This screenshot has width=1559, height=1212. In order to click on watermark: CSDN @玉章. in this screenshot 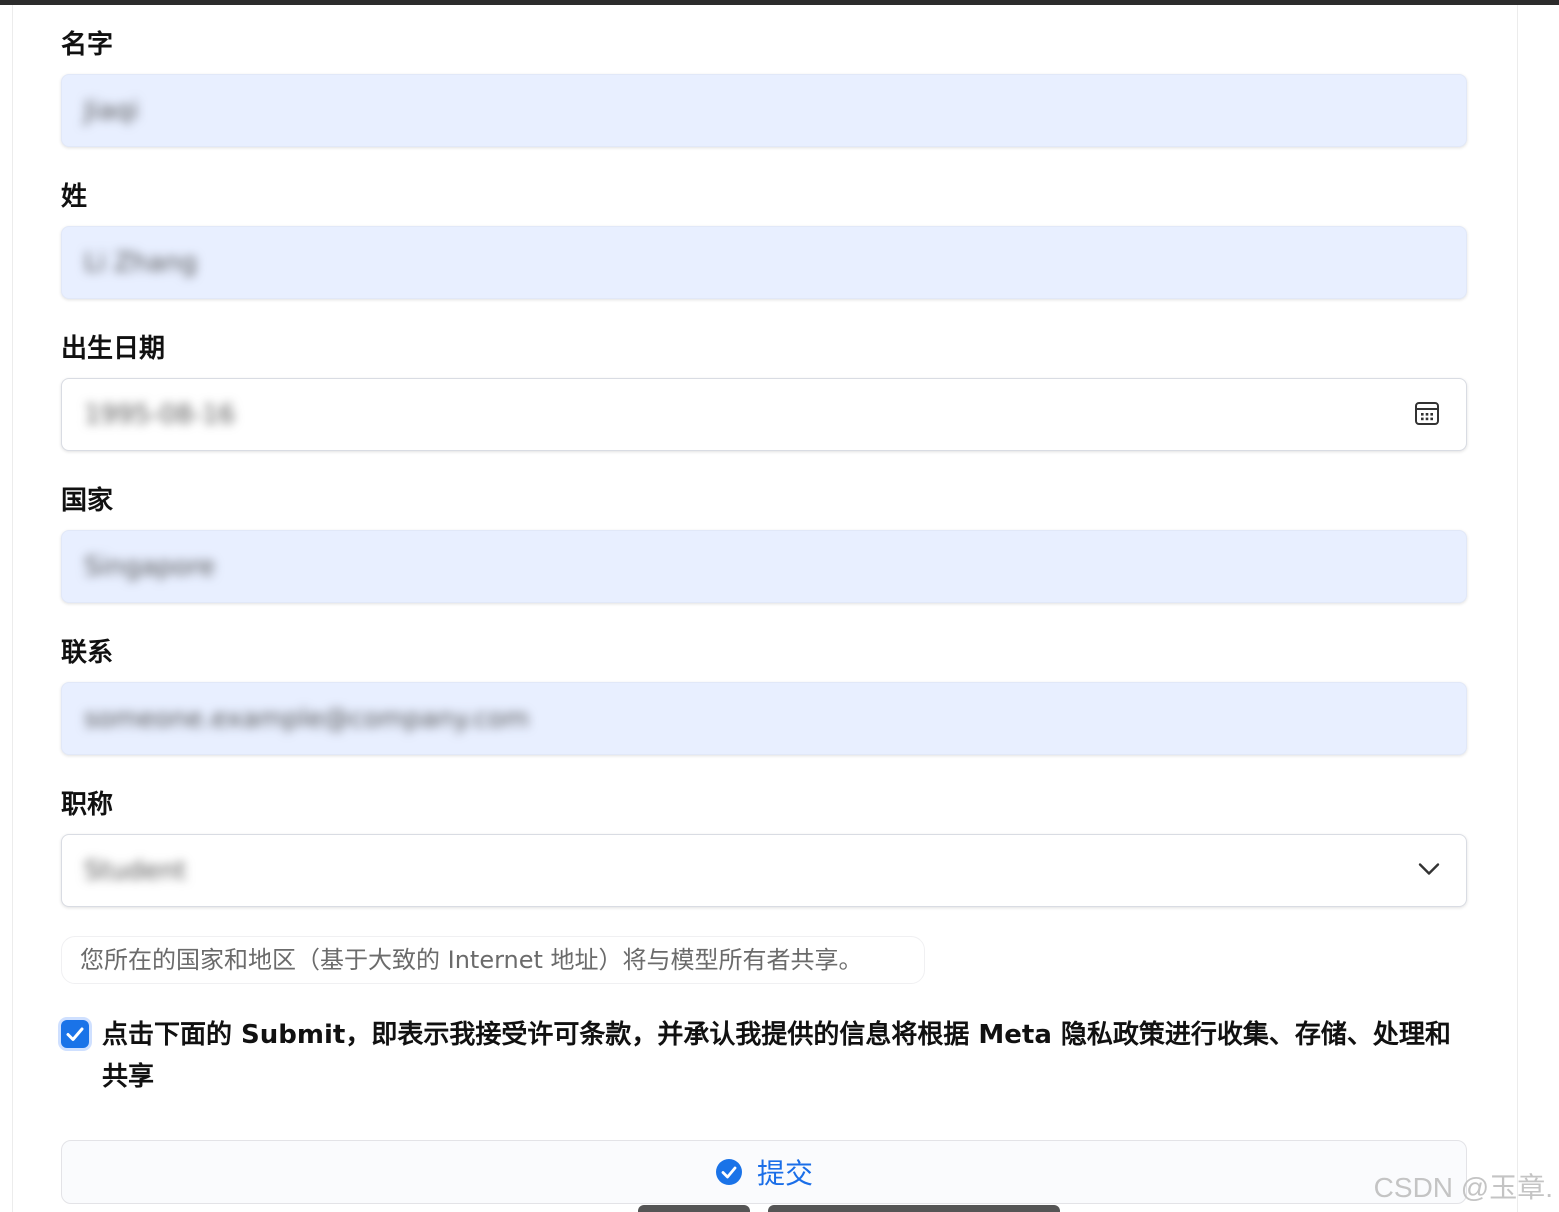, I will do `click(1463, 1187)`.